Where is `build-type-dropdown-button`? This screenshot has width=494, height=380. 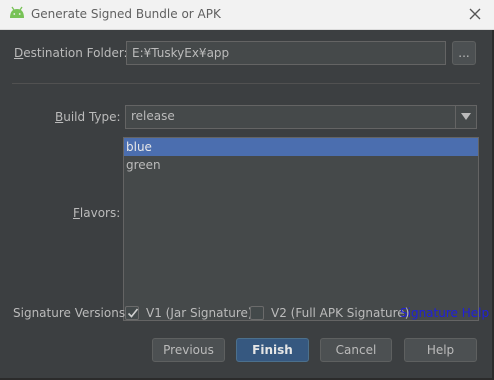 build-type-dropdown-button is located at coordinates (465, 117).